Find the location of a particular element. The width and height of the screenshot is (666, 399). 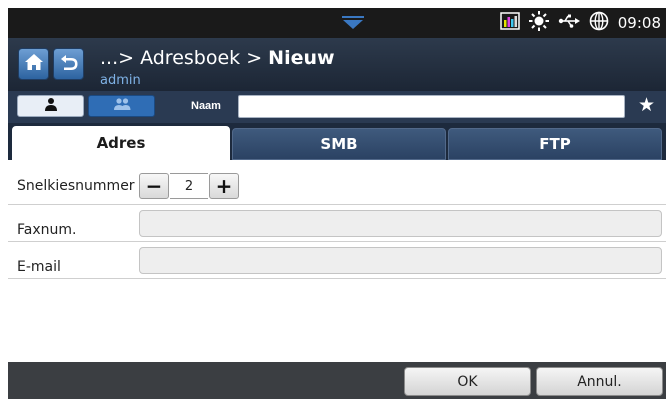

group-icon is located at coordinates (122, 106).